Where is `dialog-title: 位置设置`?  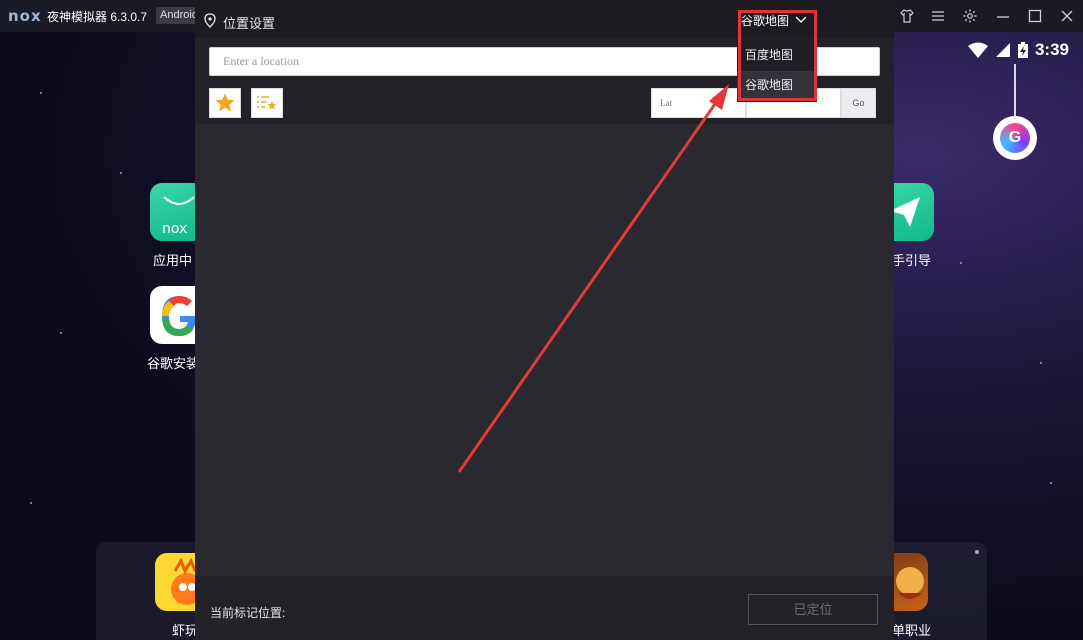
dialog-title: 位置设置 is located at coordinates (249, 23).